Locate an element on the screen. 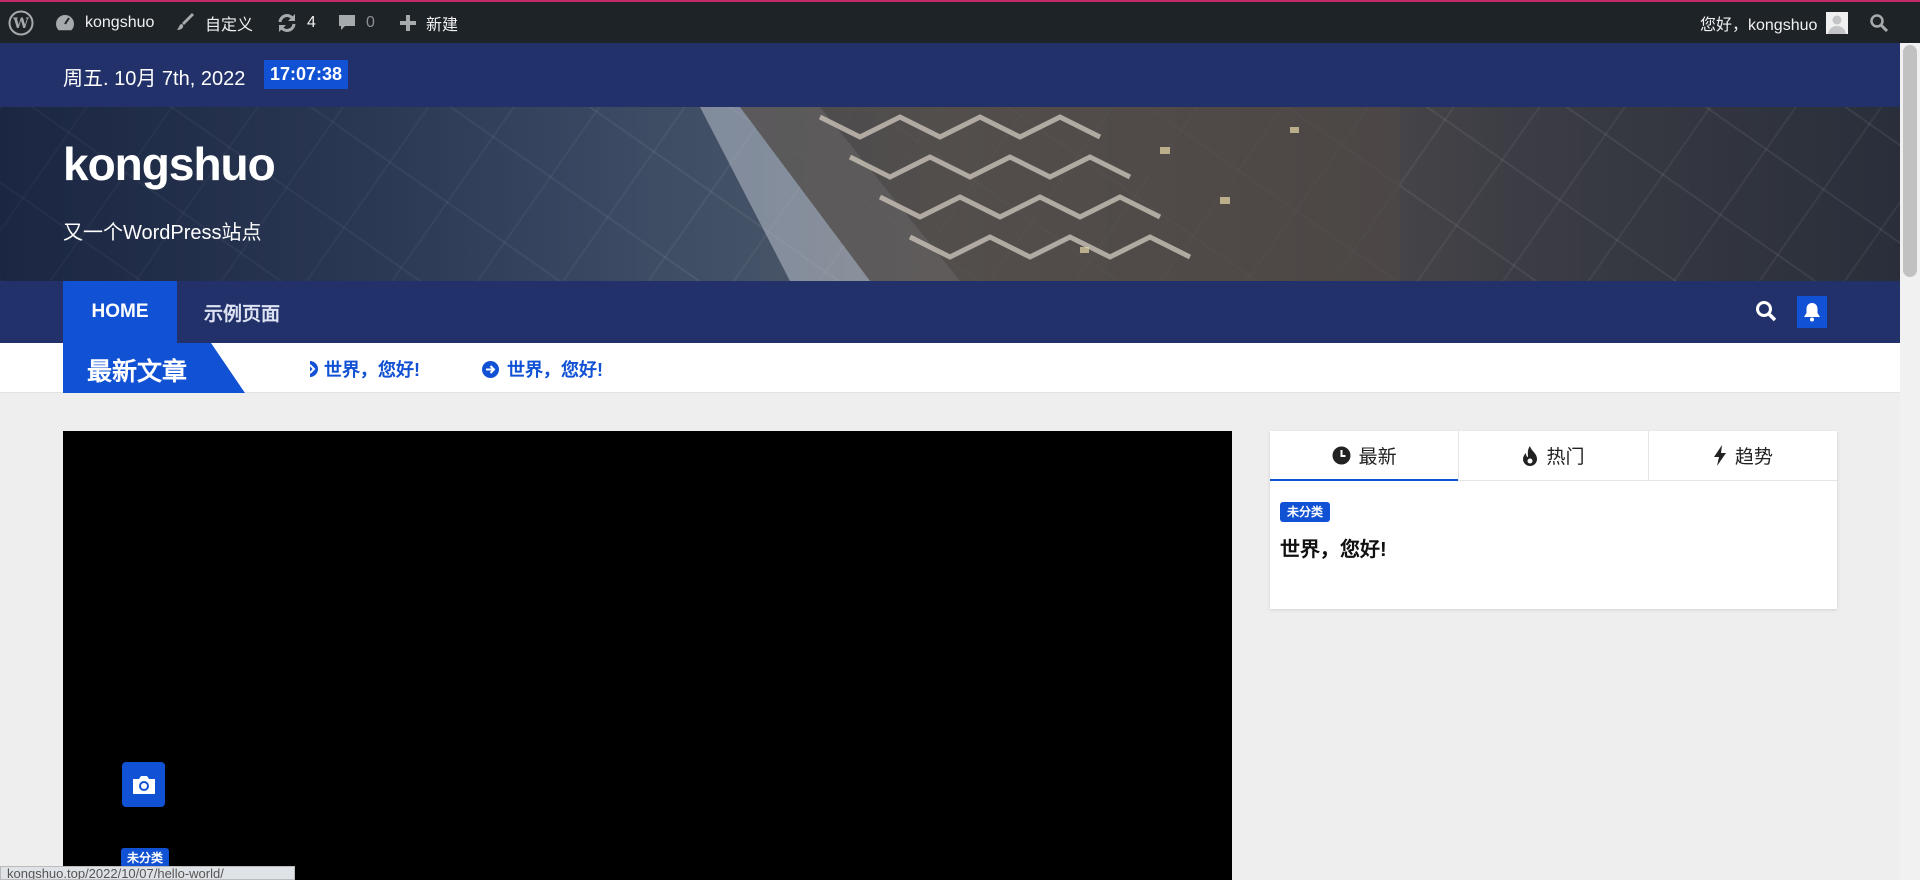 The image size is (1920, 880). current-date: 周五. 10月 7th, 2022 is located at coordinates (154, 79).